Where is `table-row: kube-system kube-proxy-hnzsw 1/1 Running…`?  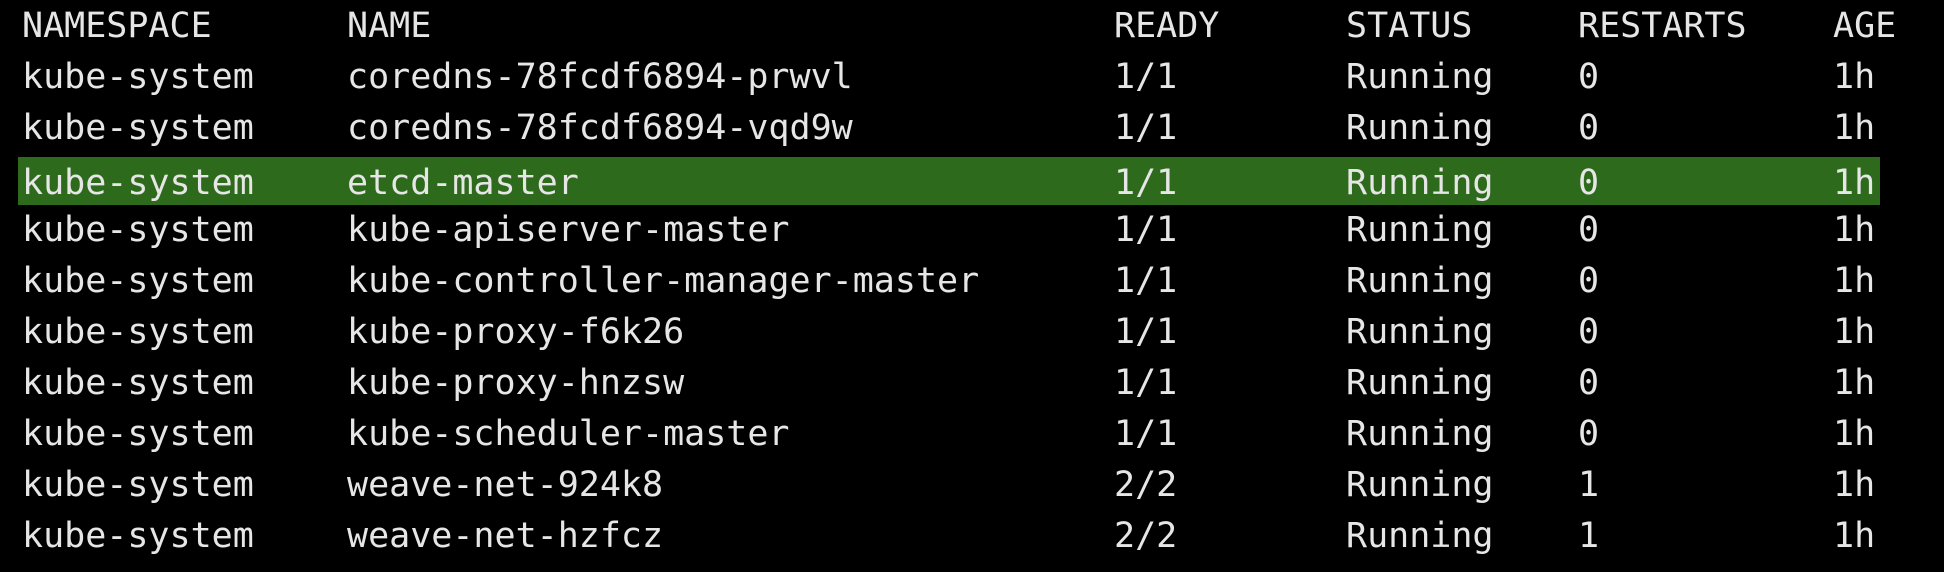 table-row: kube-system kube-proxy-hnzsw 1/1 Running… is located at coordinates (972, 382).